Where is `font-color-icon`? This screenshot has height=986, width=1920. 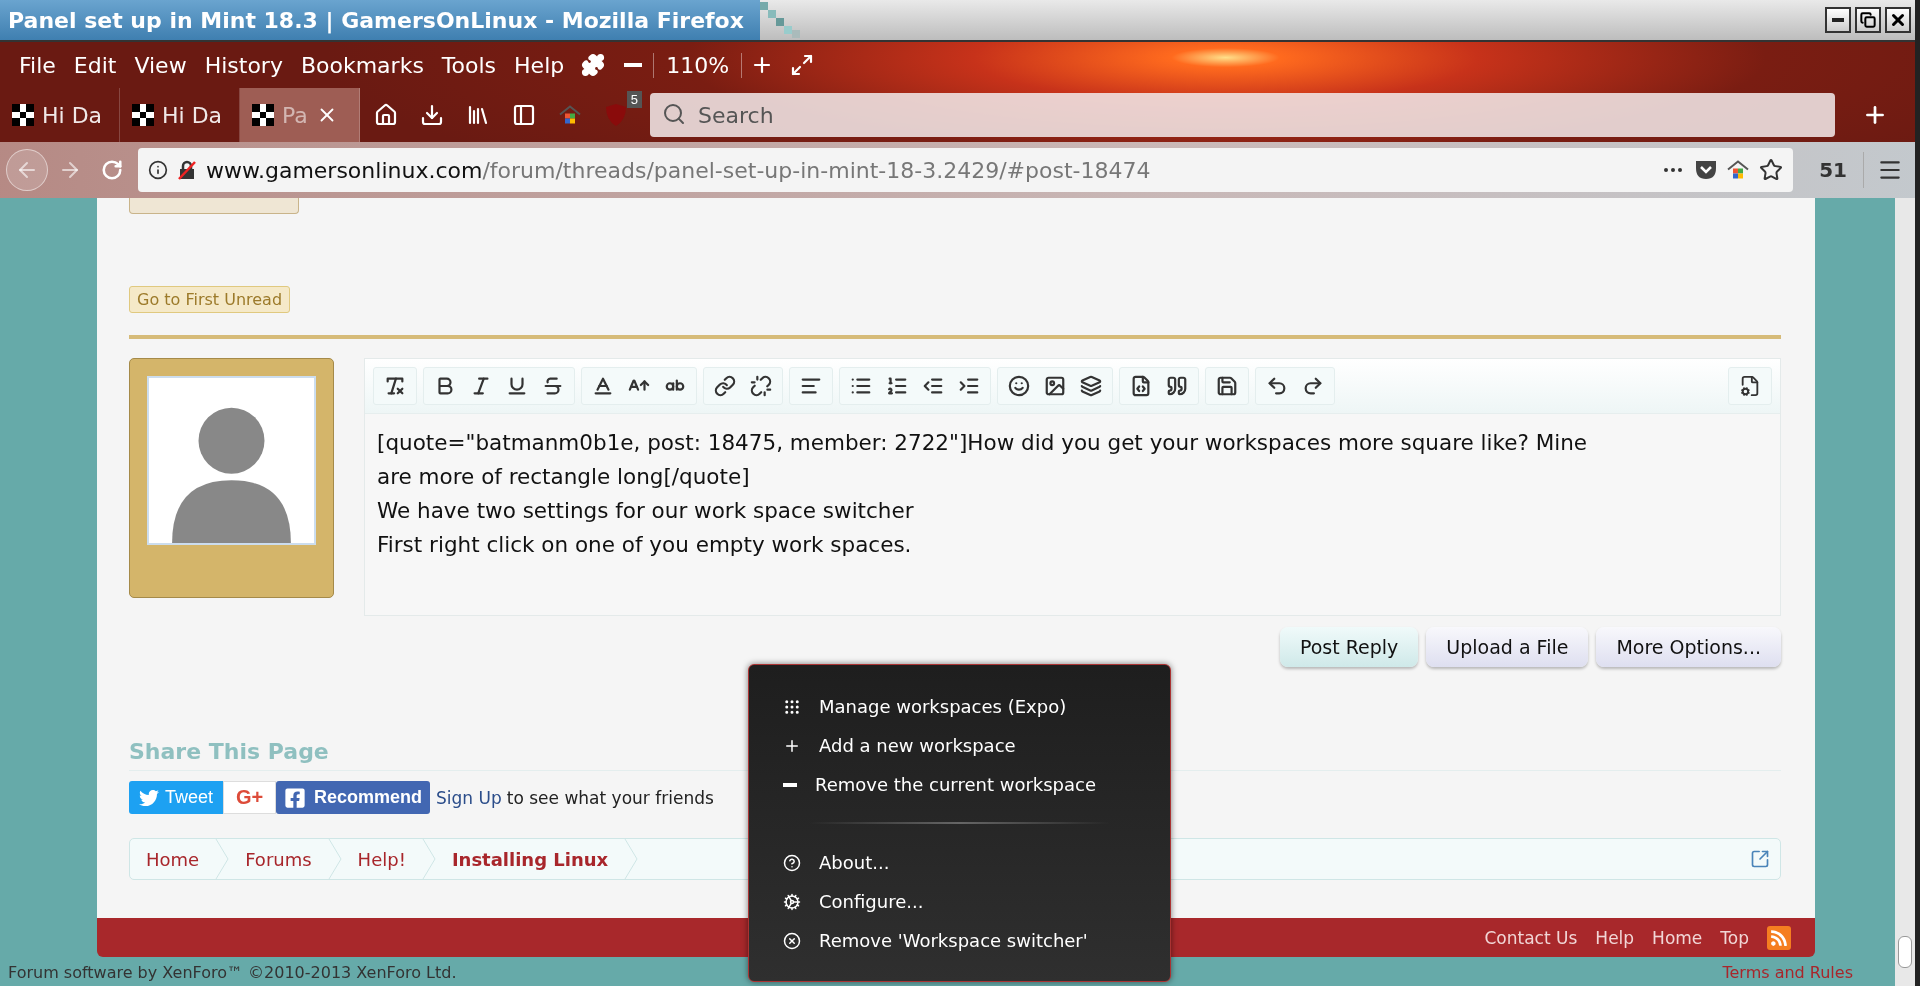 font-color-icon is located at coordinates (603, 386).